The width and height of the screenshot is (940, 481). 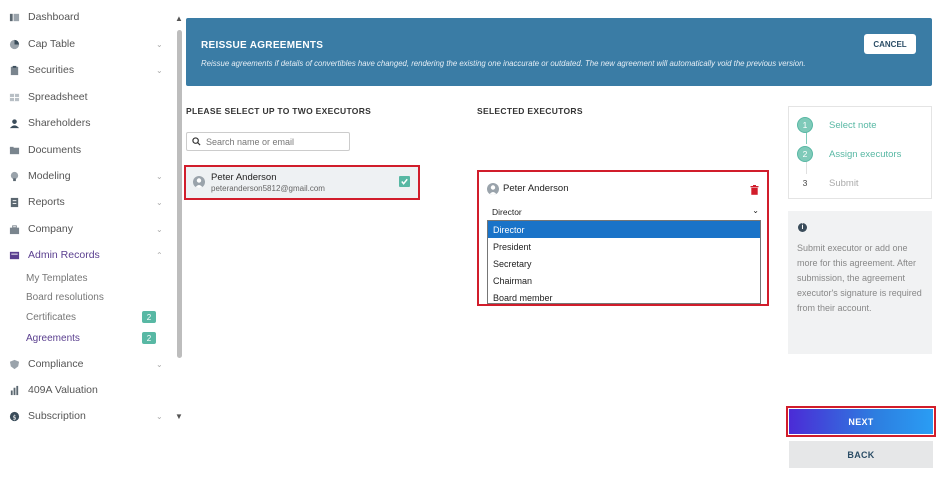 I want to click on select-executors-heading: PLEASE SELECT UP TO TWO EXECUTORS, so click(x=279, y=111).